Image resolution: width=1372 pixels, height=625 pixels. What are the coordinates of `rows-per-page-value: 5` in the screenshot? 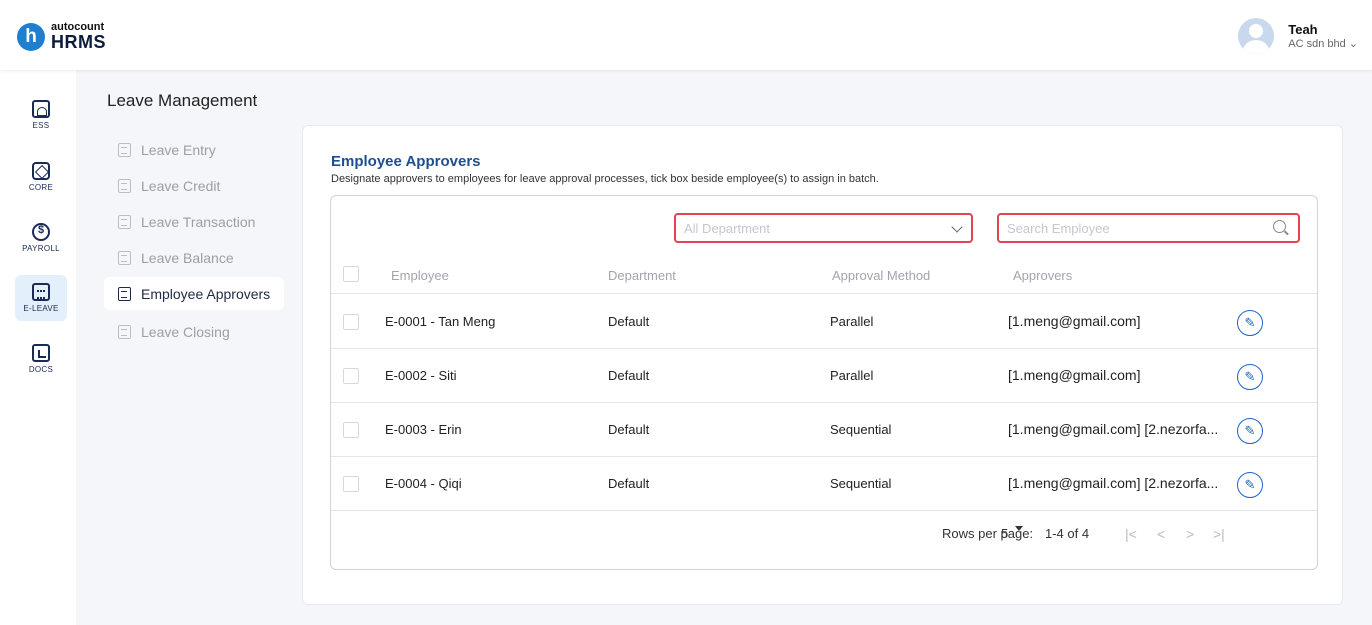 It's located at (1004, 533).